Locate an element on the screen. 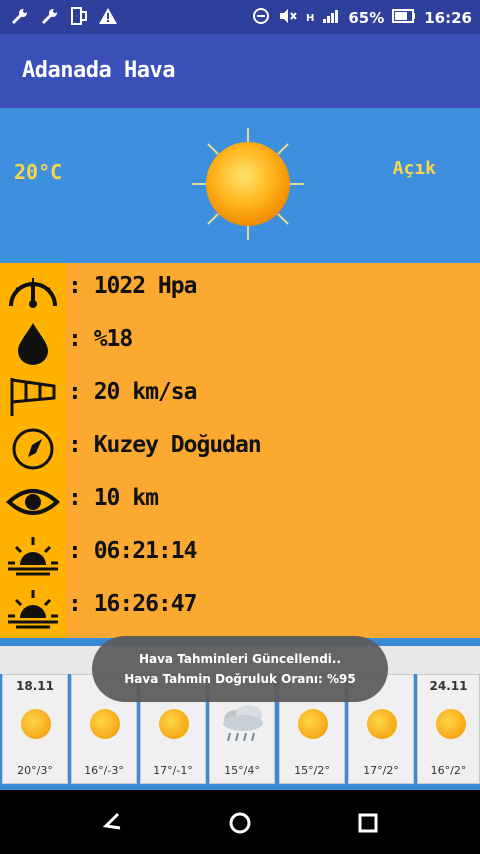  back-button is located at coordinates (113, 823).